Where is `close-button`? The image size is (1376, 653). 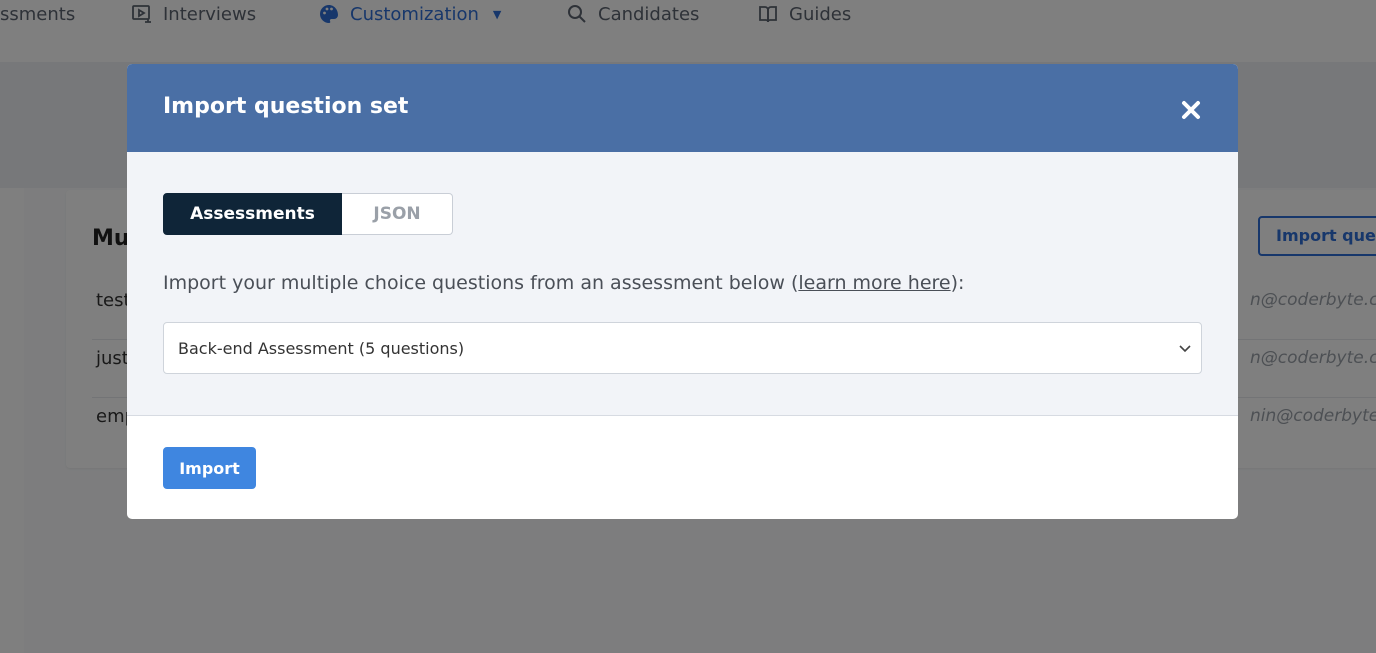 close-button is located at coordinates (1191, 110).